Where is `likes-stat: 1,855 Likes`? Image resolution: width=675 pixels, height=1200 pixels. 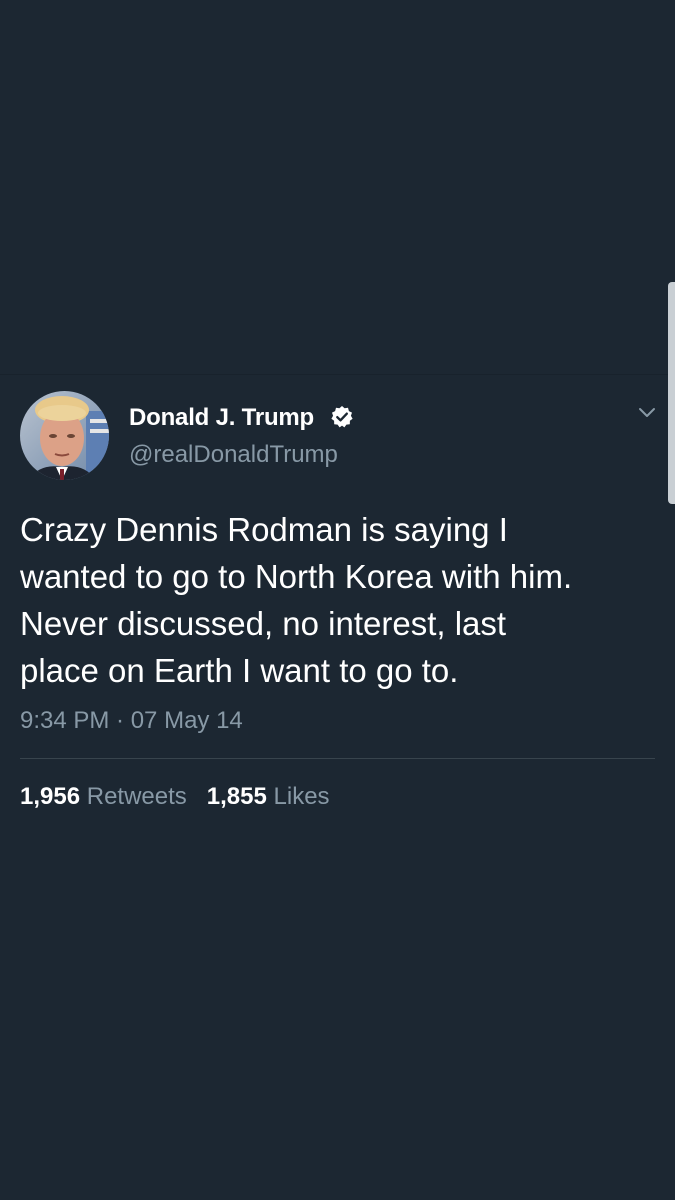 likes-stat: 1,855 Likes is located at coordinates (268, 796).